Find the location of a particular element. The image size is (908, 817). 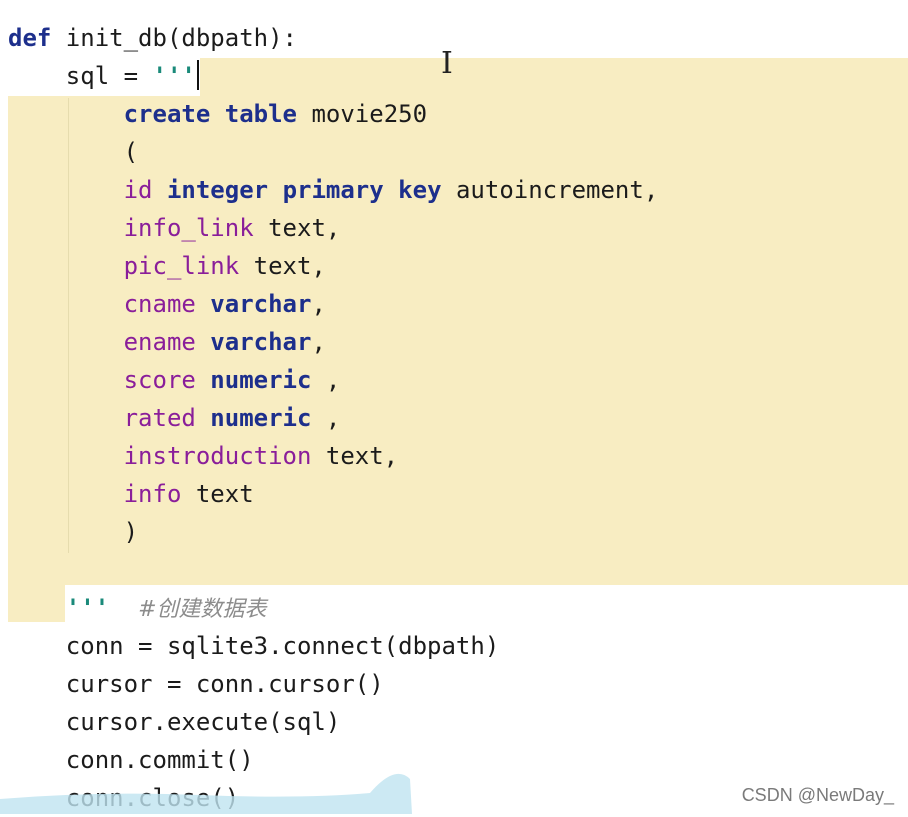

code-line: score numeric , is located at coordinates (174, 380).